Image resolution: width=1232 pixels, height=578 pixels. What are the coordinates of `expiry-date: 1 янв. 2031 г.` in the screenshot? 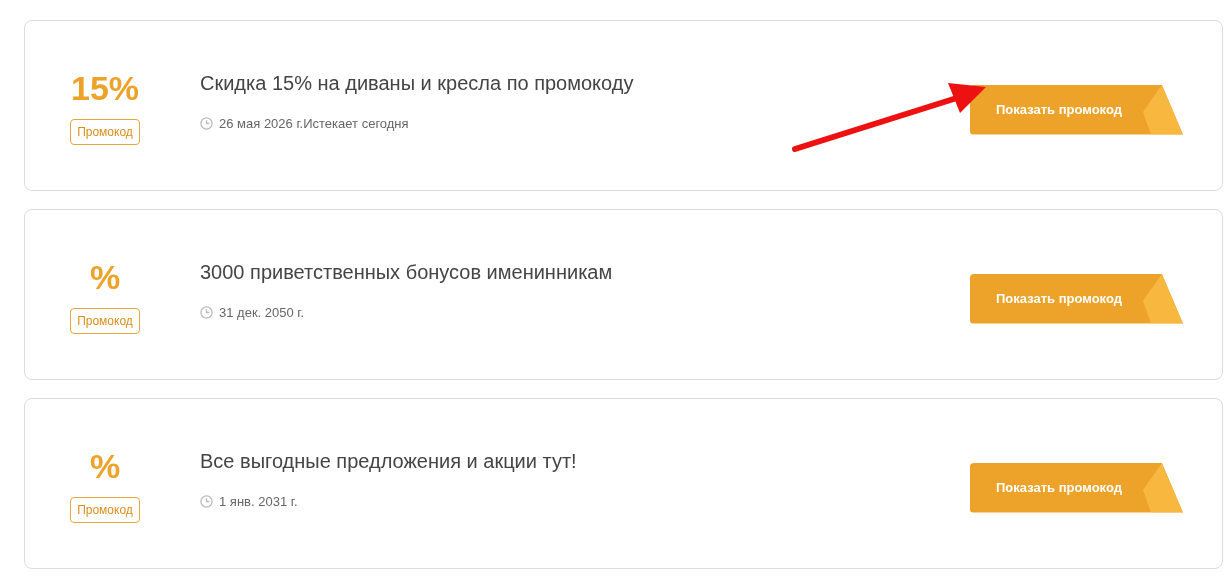 It's located at (258, 501).